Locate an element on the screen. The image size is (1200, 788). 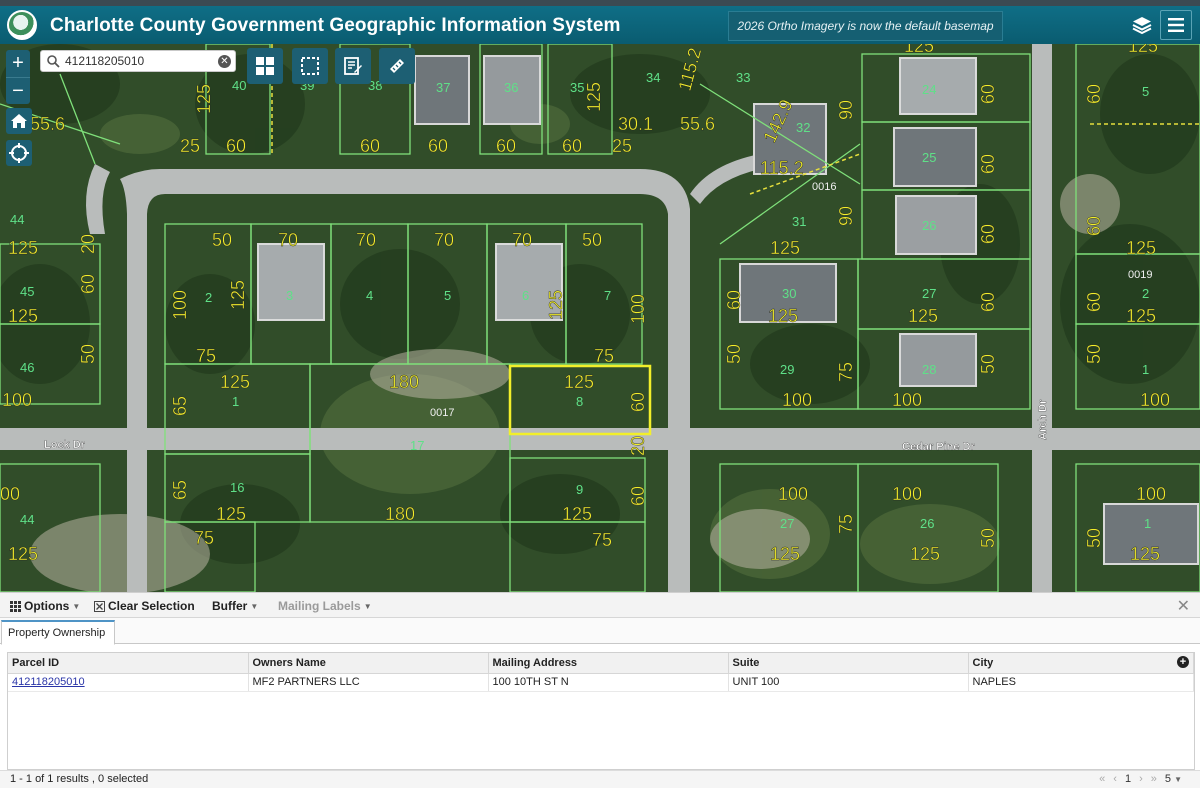
svg-text: 25 is located at coordinates (190, 146).